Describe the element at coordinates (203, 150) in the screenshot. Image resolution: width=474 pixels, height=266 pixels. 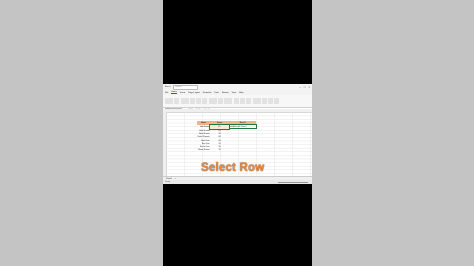
I see `cell-name: Manoj Kumar` at that location.